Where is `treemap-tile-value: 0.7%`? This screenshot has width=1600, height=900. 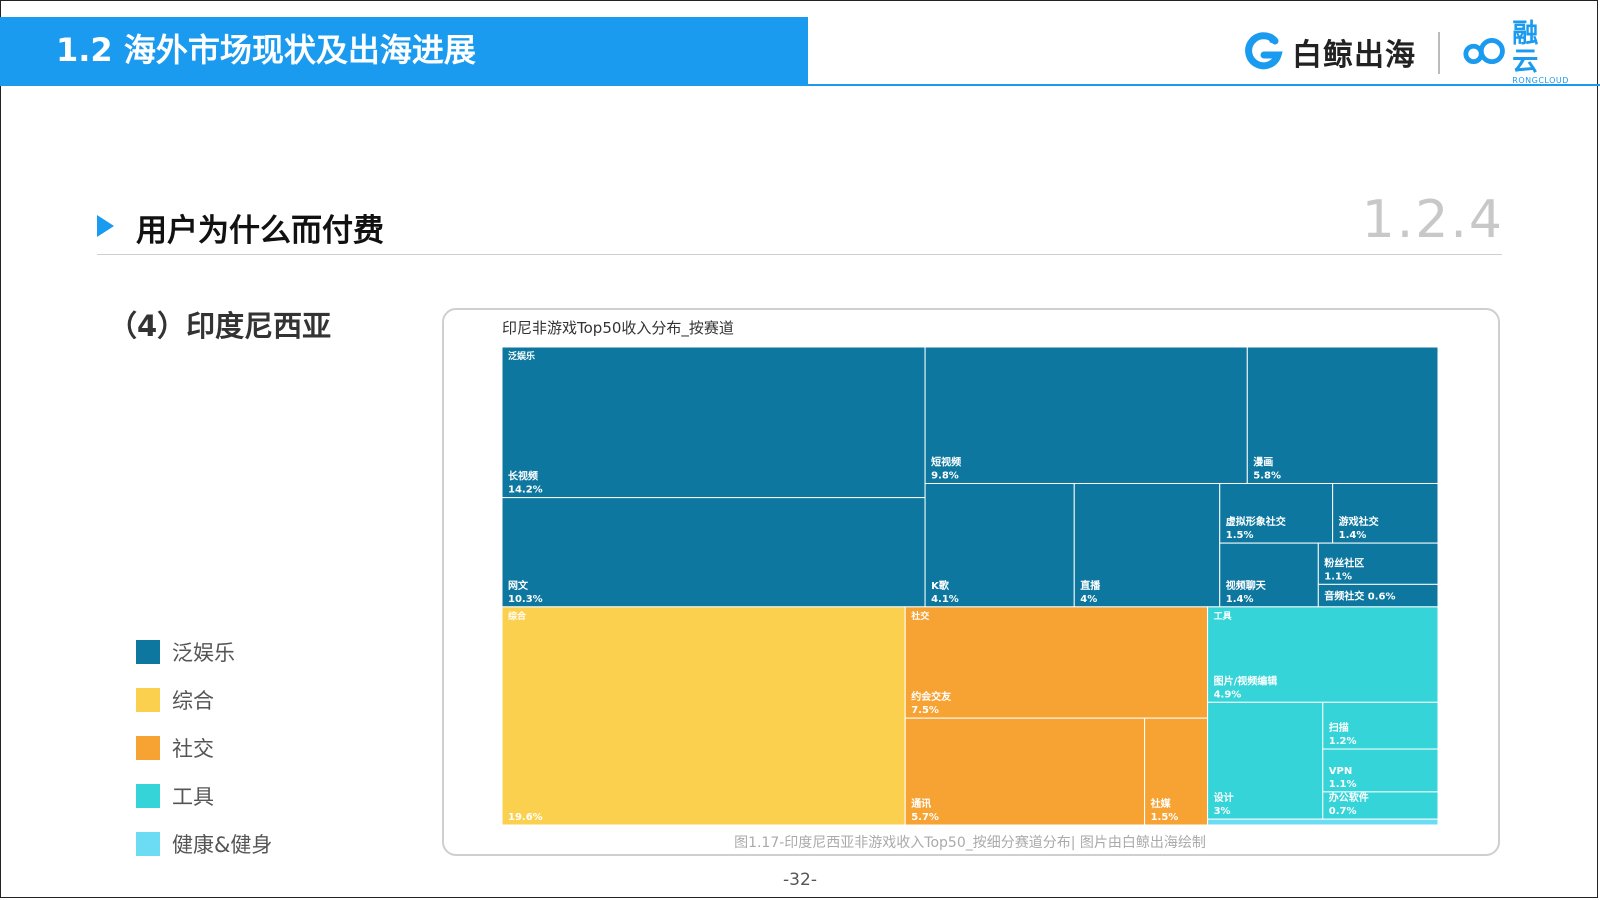
treemap-tile-value: 0.7% is located at coordinates (1343, 811).